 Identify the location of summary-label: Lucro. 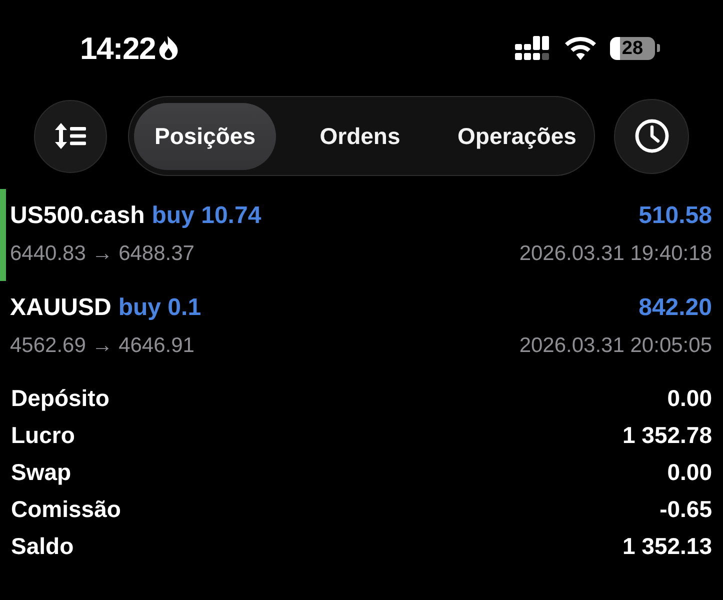
(43, 435).